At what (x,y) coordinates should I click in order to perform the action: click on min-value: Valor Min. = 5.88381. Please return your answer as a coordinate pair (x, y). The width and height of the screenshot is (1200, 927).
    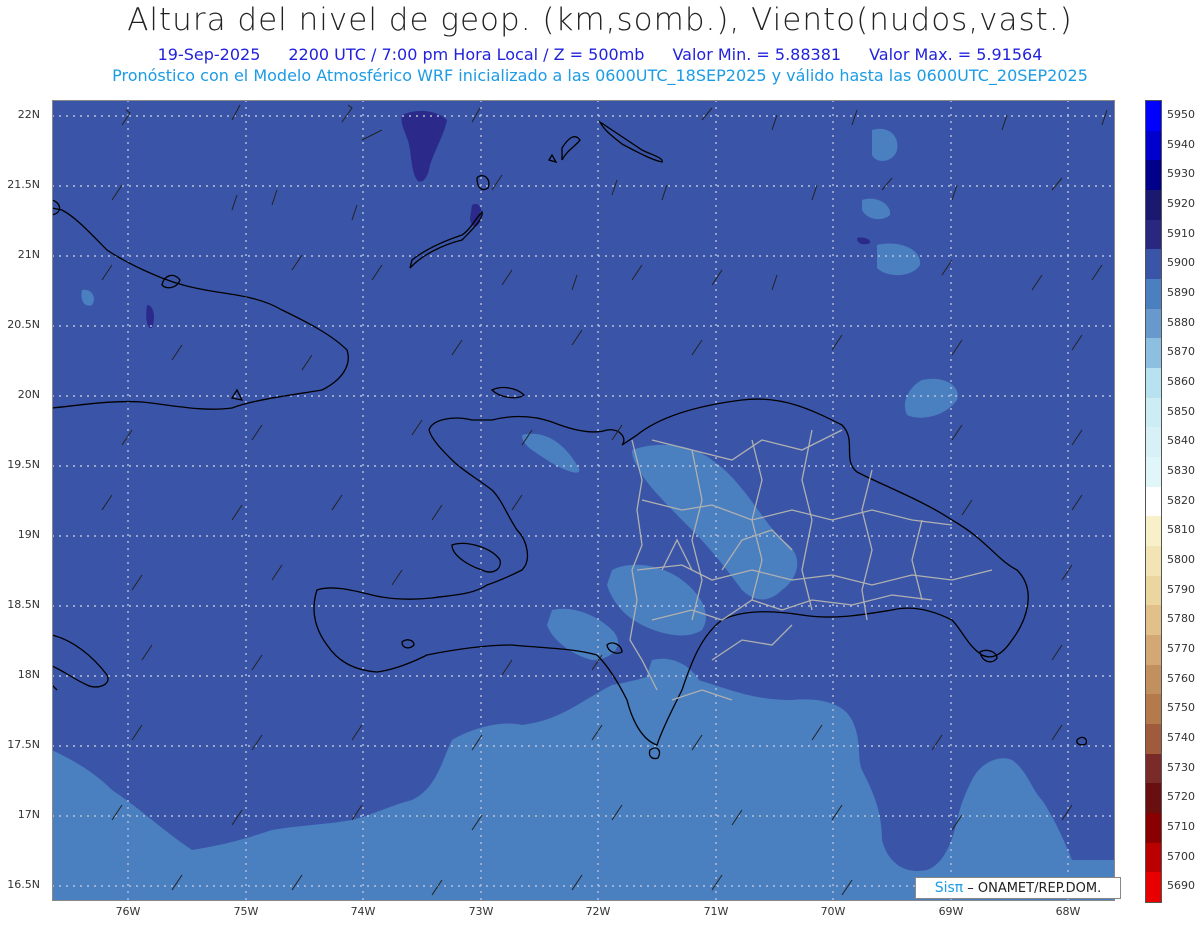
    Looking at the image, I should click on (757, 54).